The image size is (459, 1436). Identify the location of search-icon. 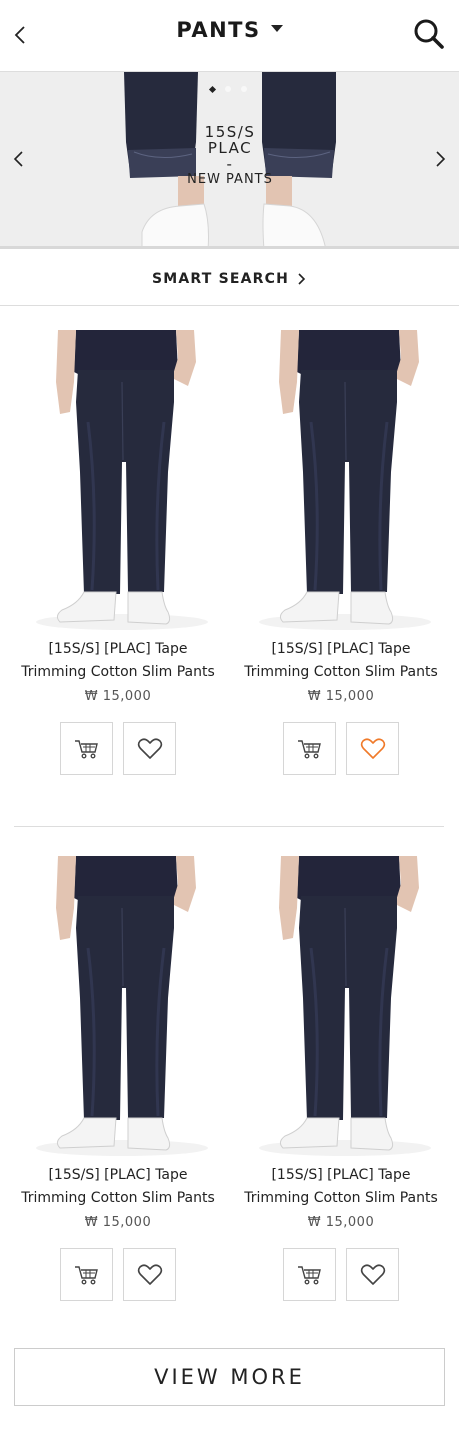
(429, 34).